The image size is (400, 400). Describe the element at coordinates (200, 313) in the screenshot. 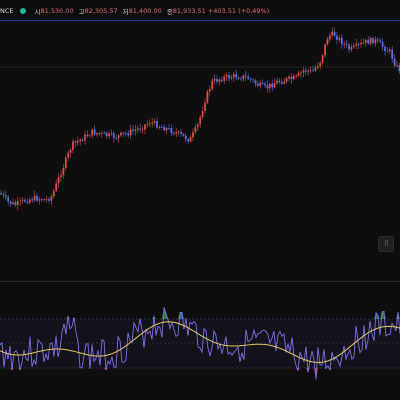

I see `overbought-fill` at that location.